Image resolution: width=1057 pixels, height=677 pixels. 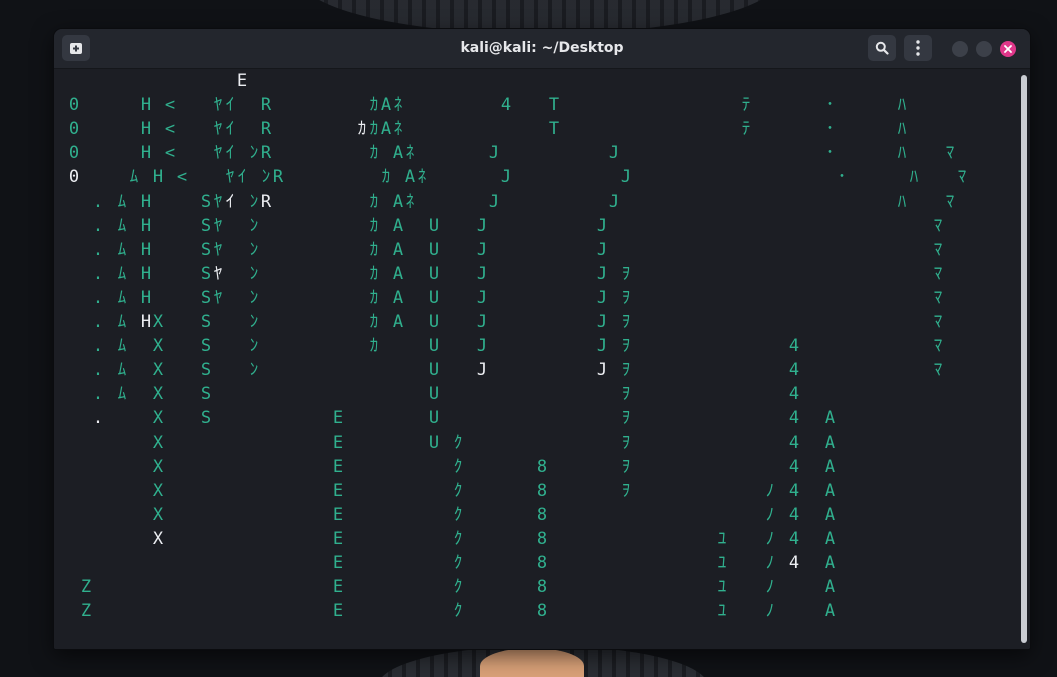 I want to click on scrollbar, so click(x=1024, y=359).